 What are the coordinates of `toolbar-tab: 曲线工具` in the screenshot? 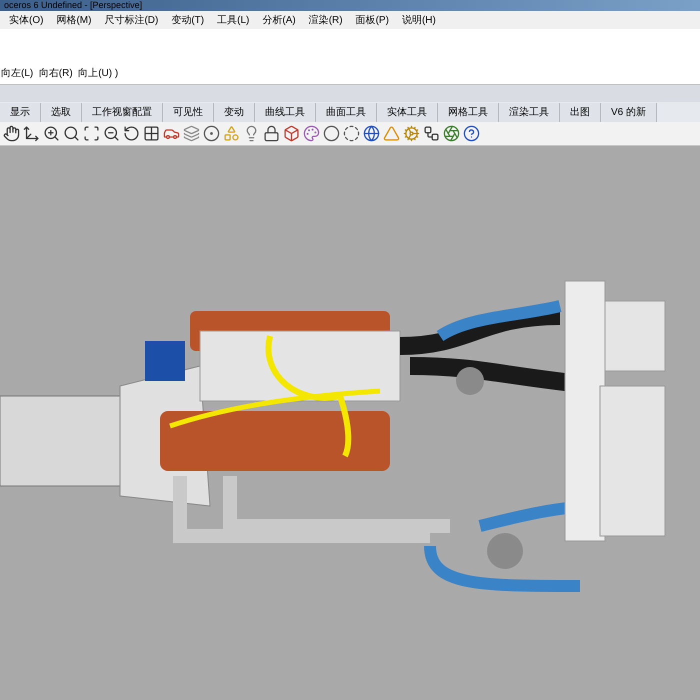 It's located at (285, 112).